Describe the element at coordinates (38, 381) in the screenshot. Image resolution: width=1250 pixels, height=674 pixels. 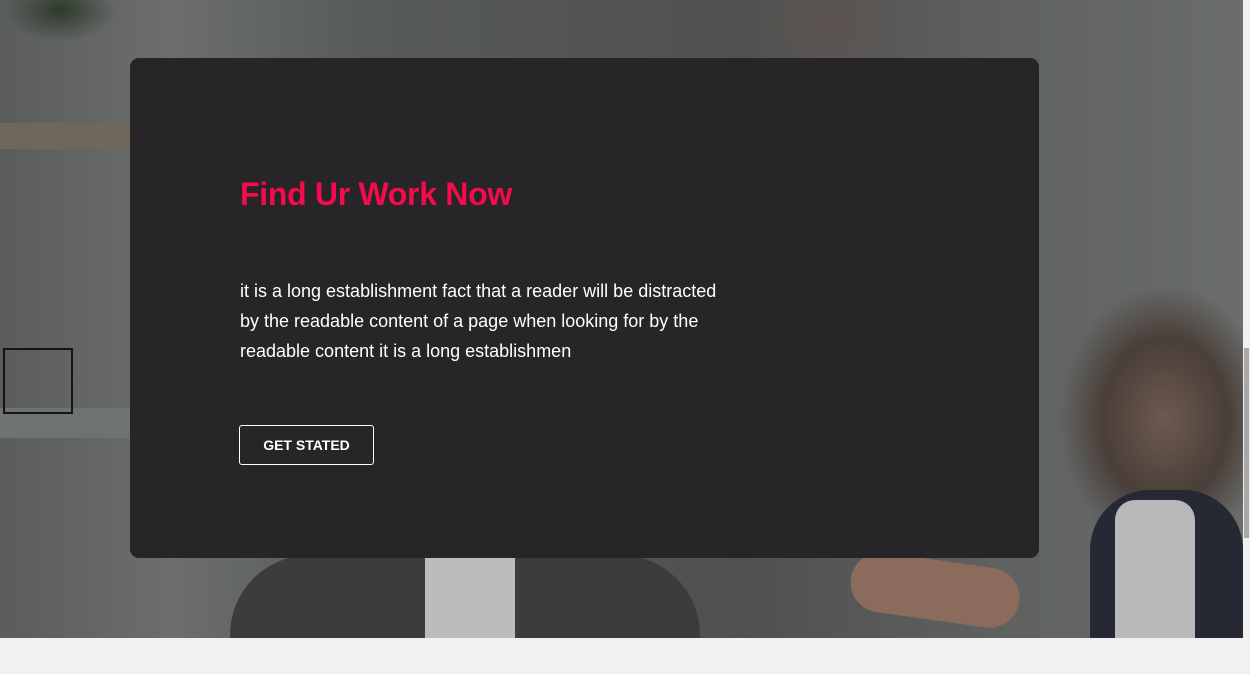
I see `lamp-decoration` at that location.